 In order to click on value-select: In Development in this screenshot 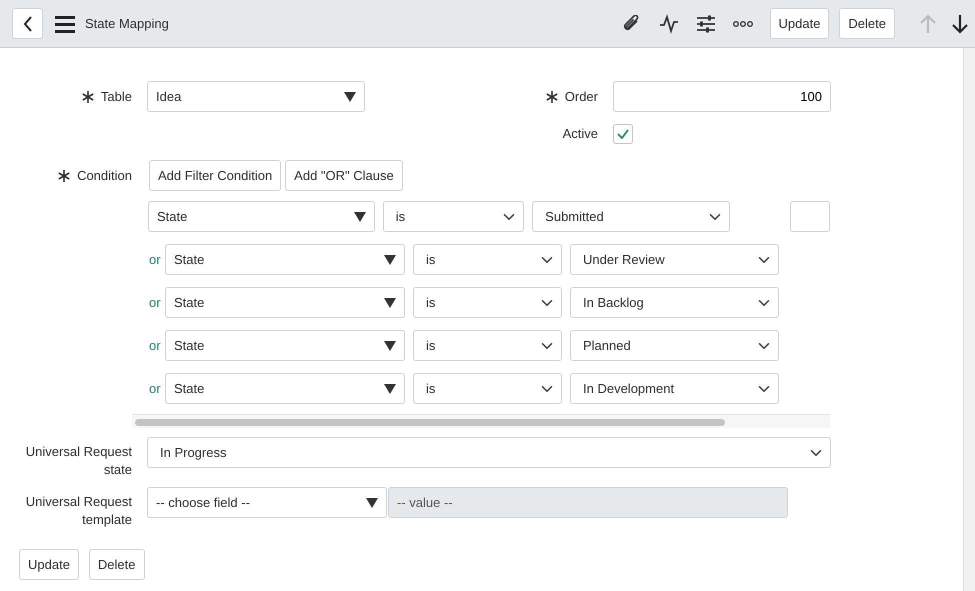, I will do `click(674, 388)`.